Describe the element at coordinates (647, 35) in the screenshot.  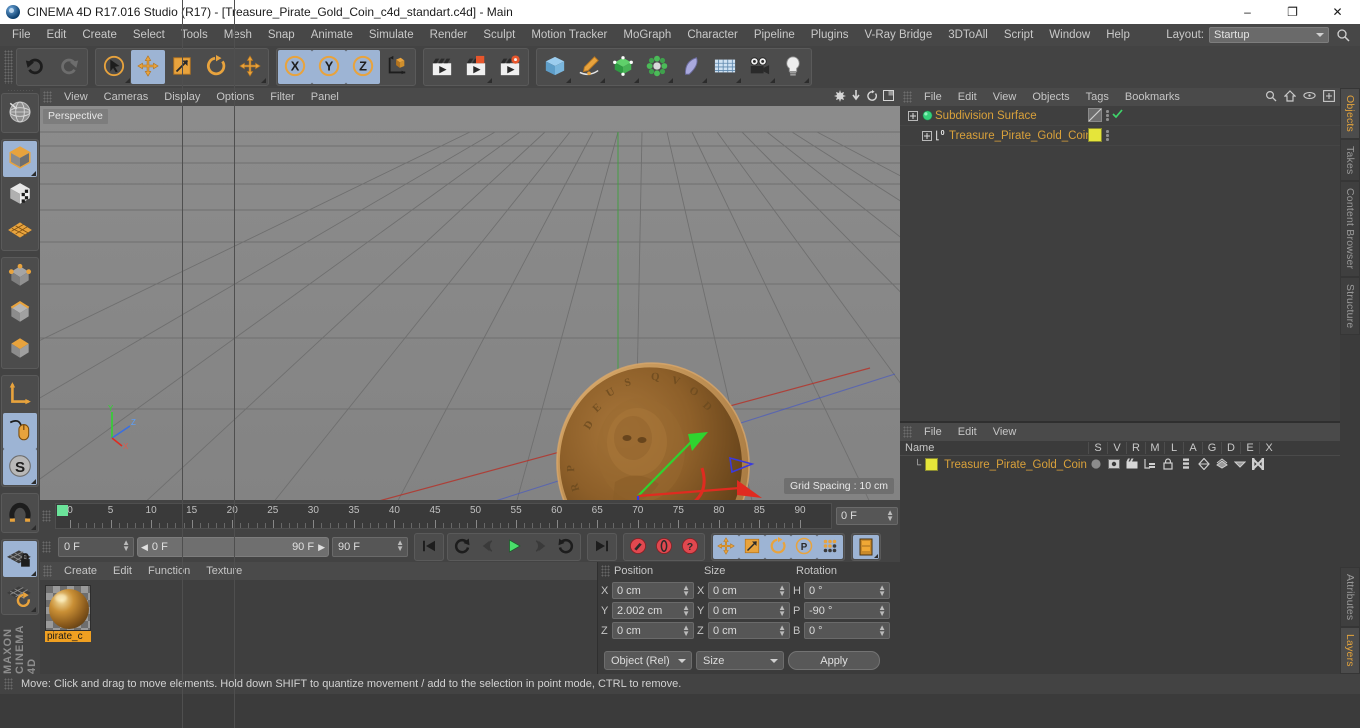
I see `menu-mograph: MoGraph` at that location.